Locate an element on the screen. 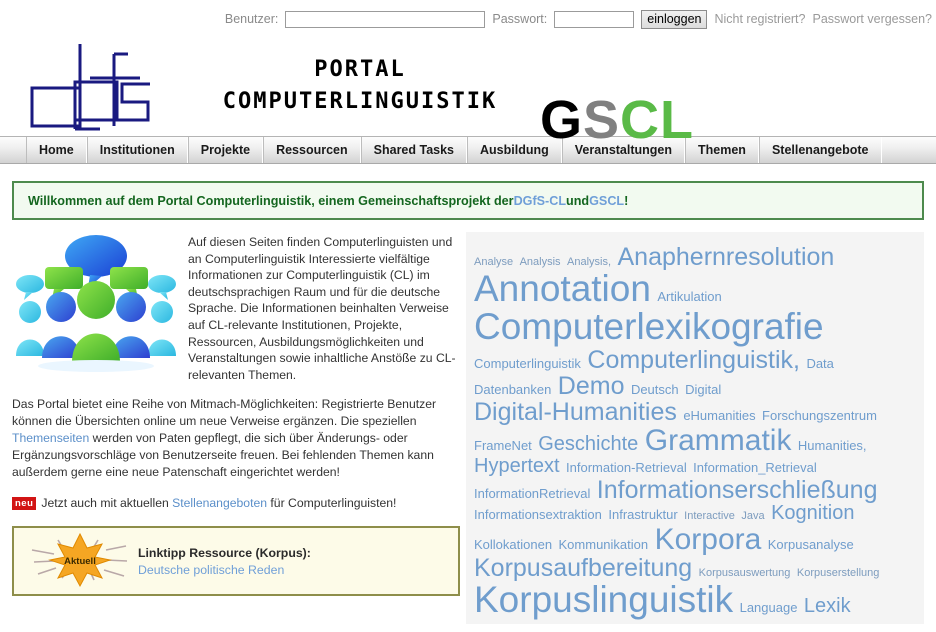 Image resolution: width=936 pixels, height=632 pixels. gscl-logo: GSCL is located at coordinates (617, 120).